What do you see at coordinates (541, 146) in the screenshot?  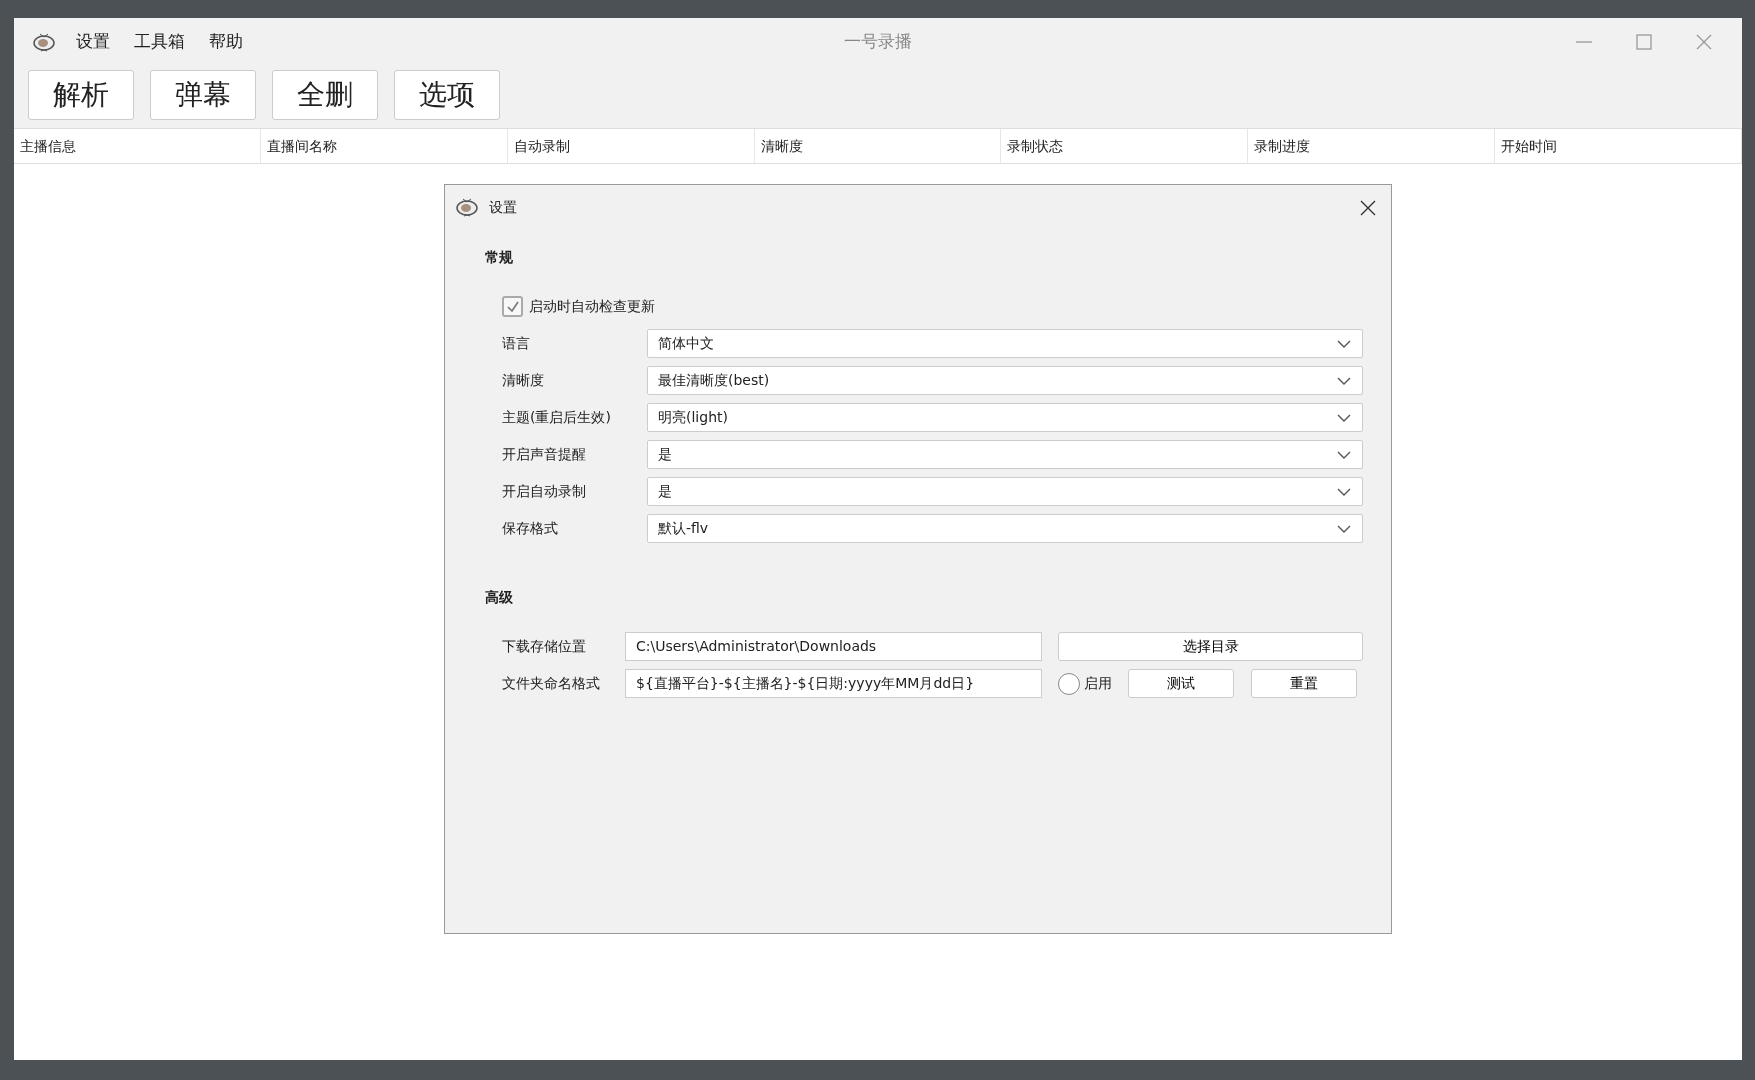 I see `column-header: 自动录制` at bounding box center [541, 146].